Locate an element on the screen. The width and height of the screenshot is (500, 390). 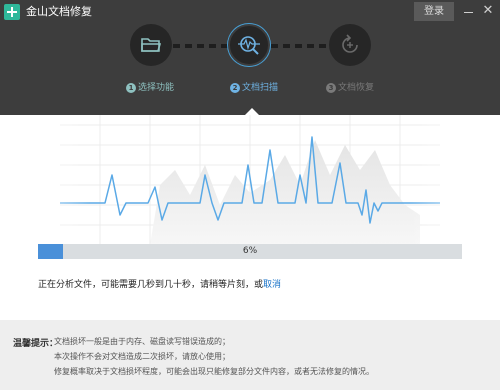
close-icon: ✕ is located at coordinates (488, 11).